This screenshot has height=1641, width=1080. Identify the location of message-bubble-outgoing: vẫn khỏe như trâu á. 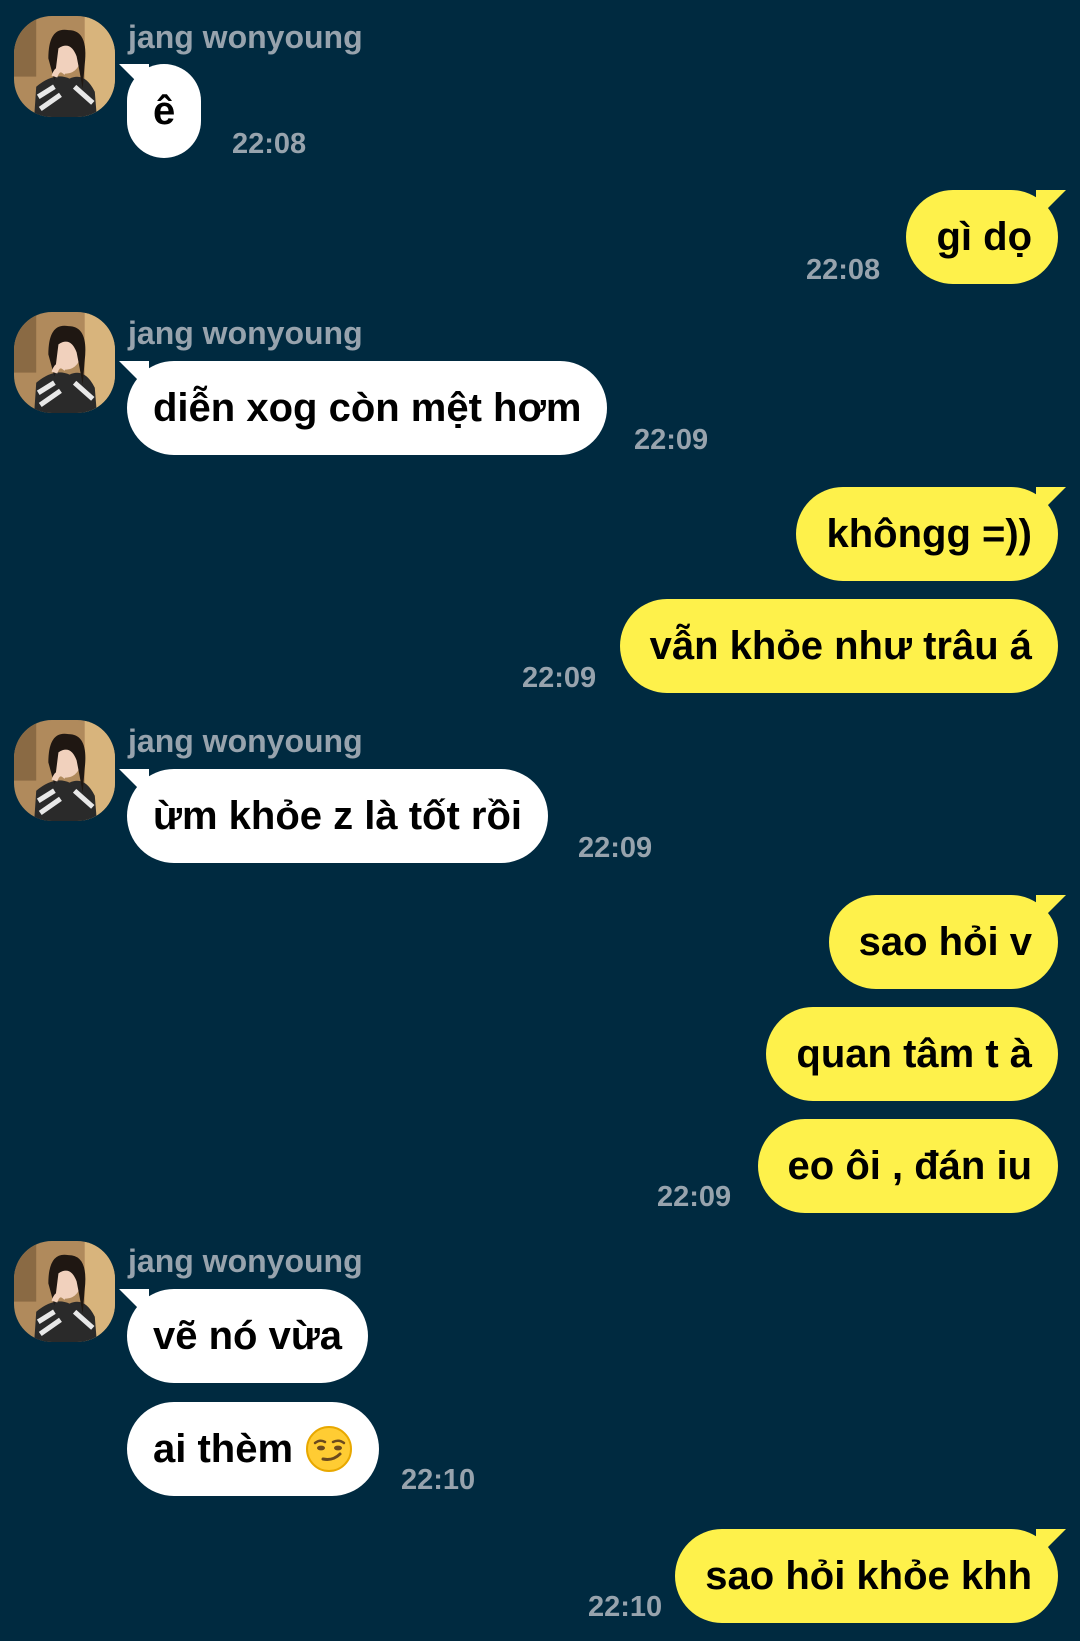
(838, 646).